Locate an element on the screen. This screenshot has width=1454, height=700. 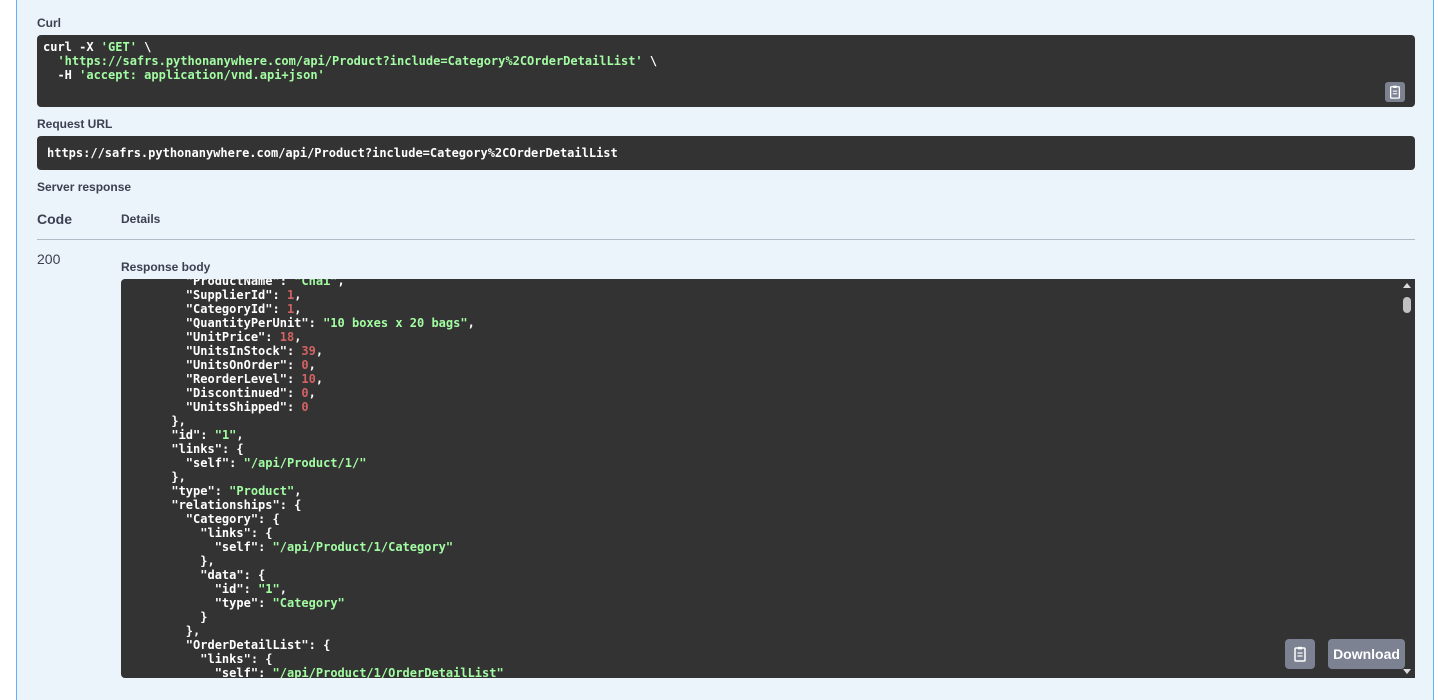
response-scrollbar is located at coordinates (1407, 478).